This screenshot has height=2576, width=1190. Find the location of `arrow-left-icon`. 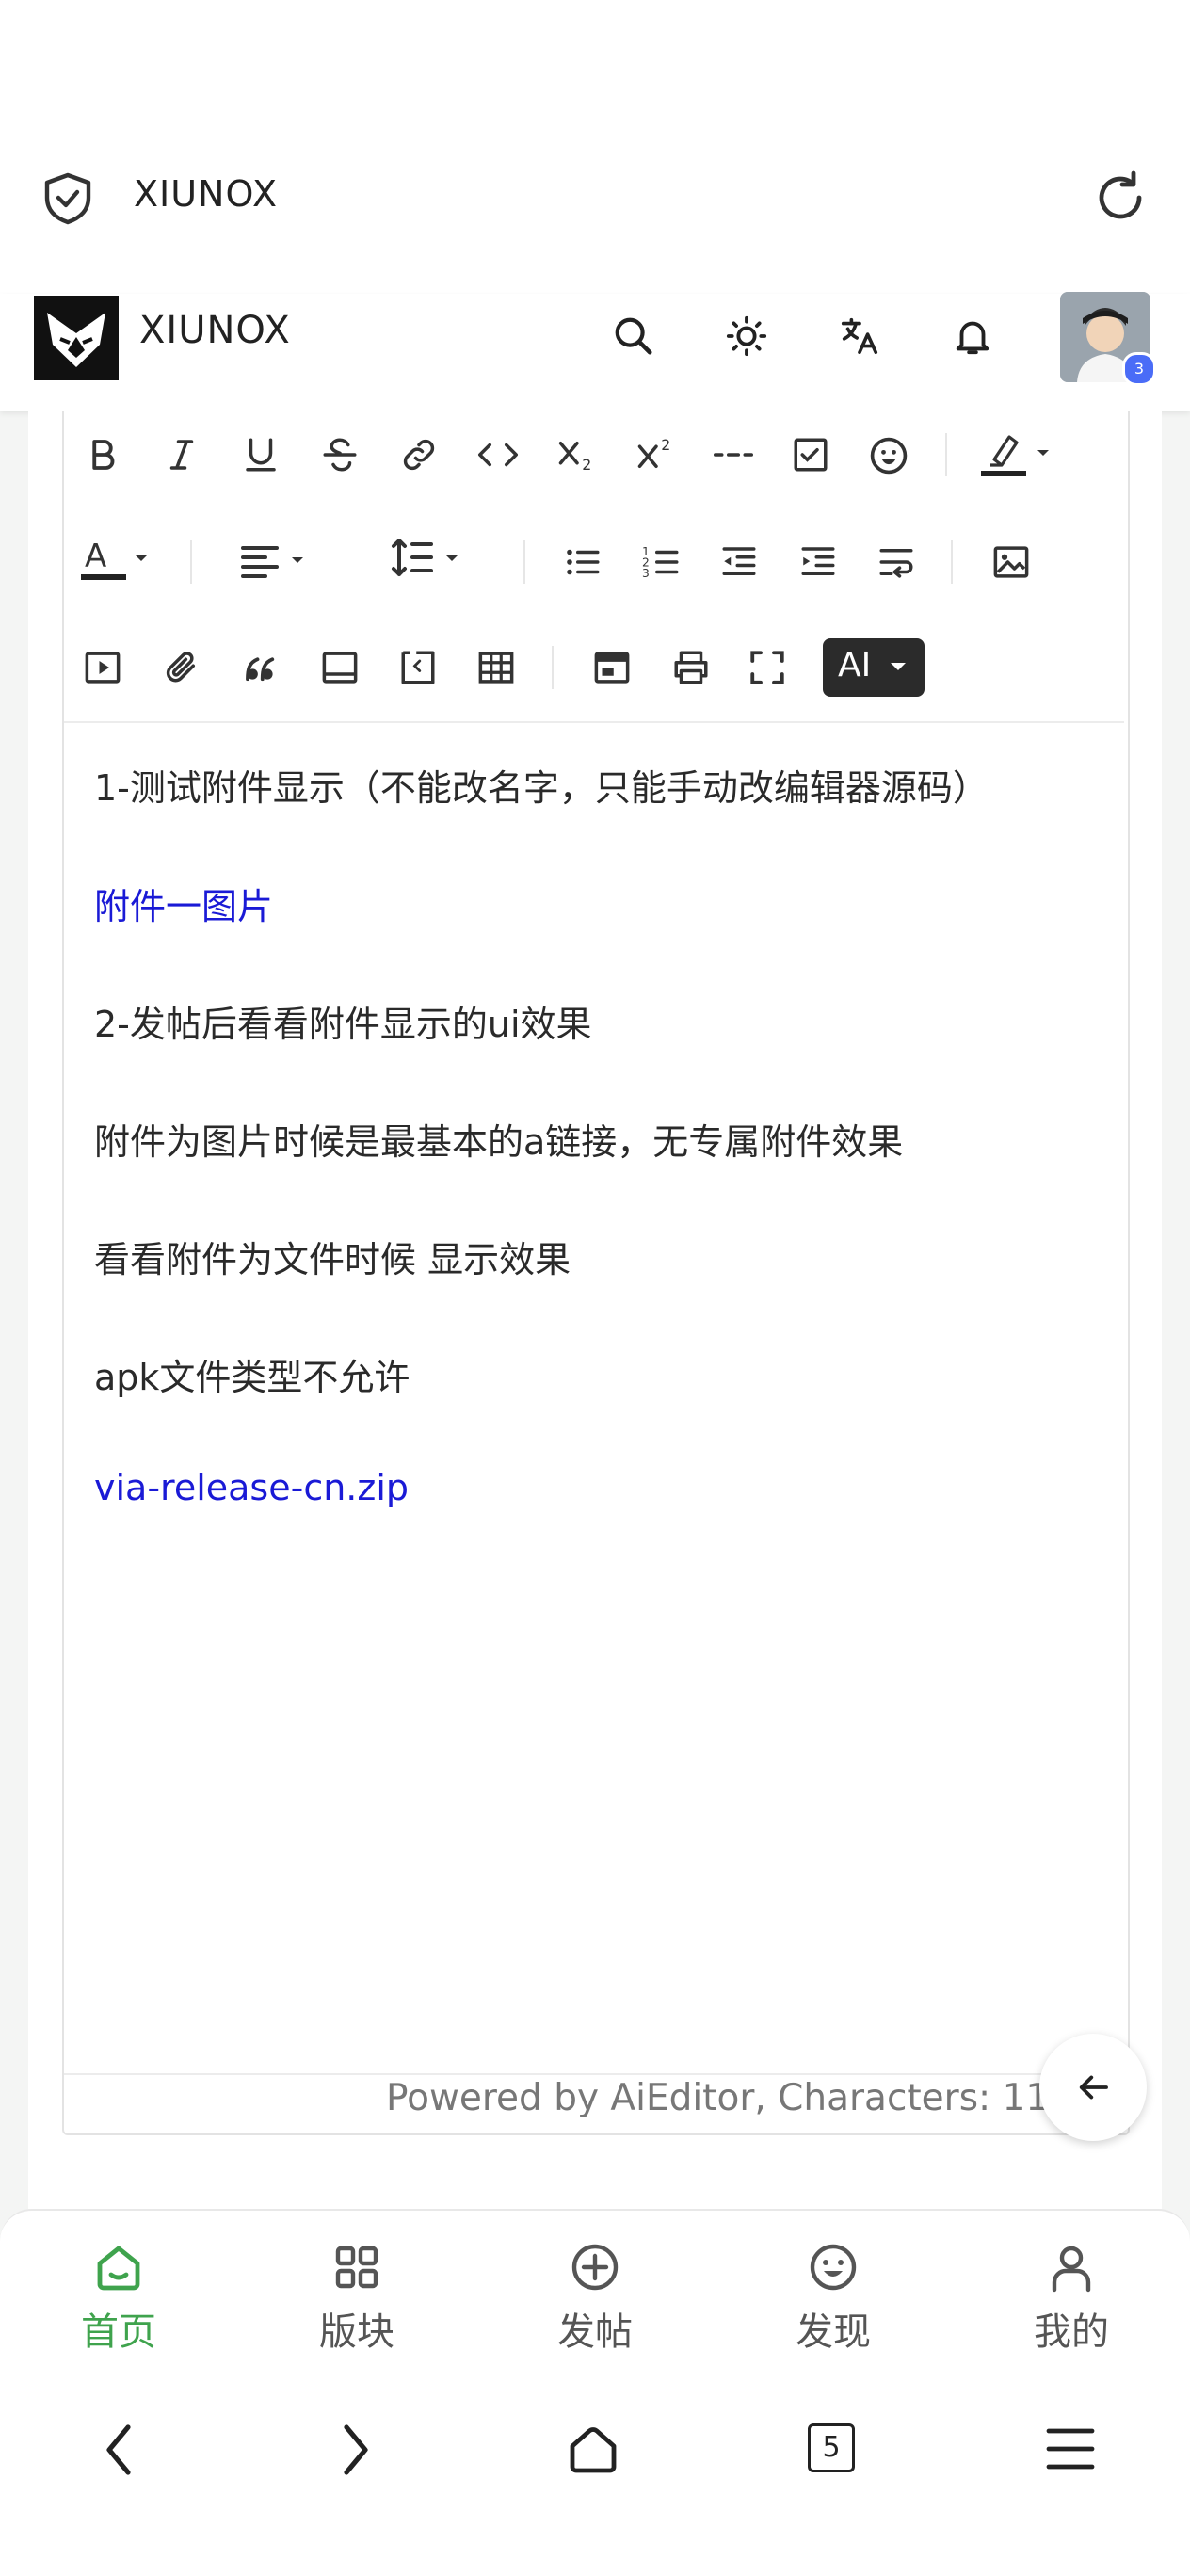

arrow-left-icon is located at coordinates (1093, 2087).